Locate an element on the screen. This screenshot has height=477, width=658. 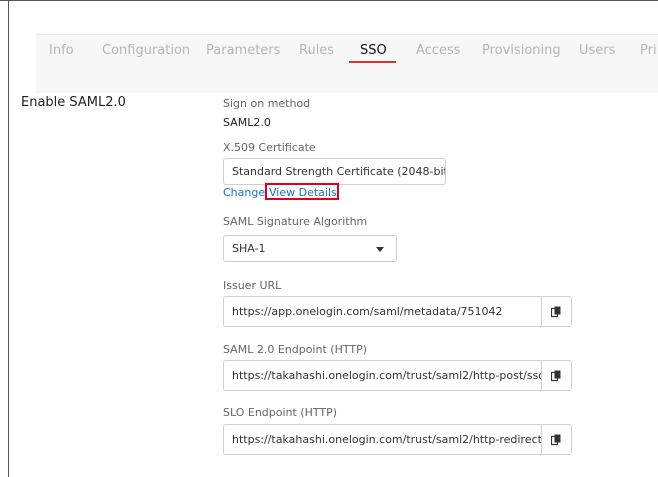
tab-info: Info is located at coordinates (61, 51).